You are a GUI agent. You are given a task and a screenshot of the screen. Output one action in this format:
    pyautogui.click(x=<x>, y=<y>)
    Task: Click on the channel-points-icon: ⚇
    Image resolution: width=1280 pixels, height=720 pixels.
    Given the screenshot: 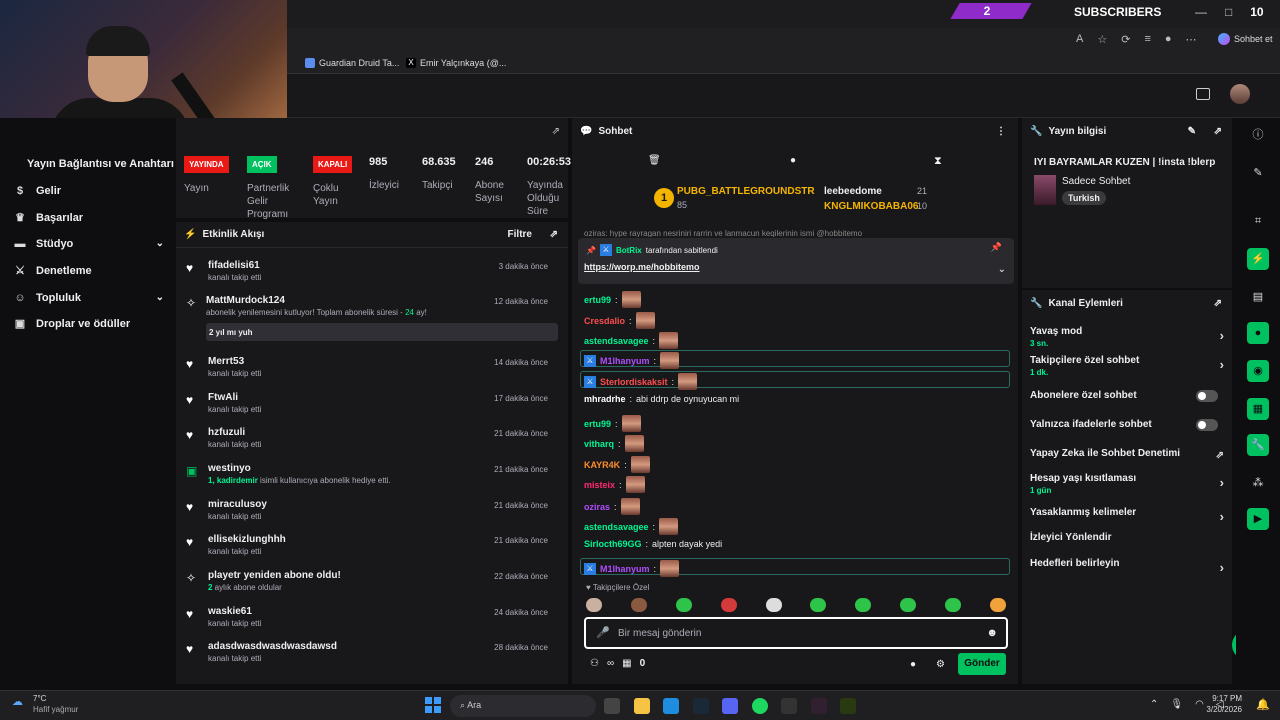 What is the action you would take?
    pyautogui.click(x=594, y=663)
    